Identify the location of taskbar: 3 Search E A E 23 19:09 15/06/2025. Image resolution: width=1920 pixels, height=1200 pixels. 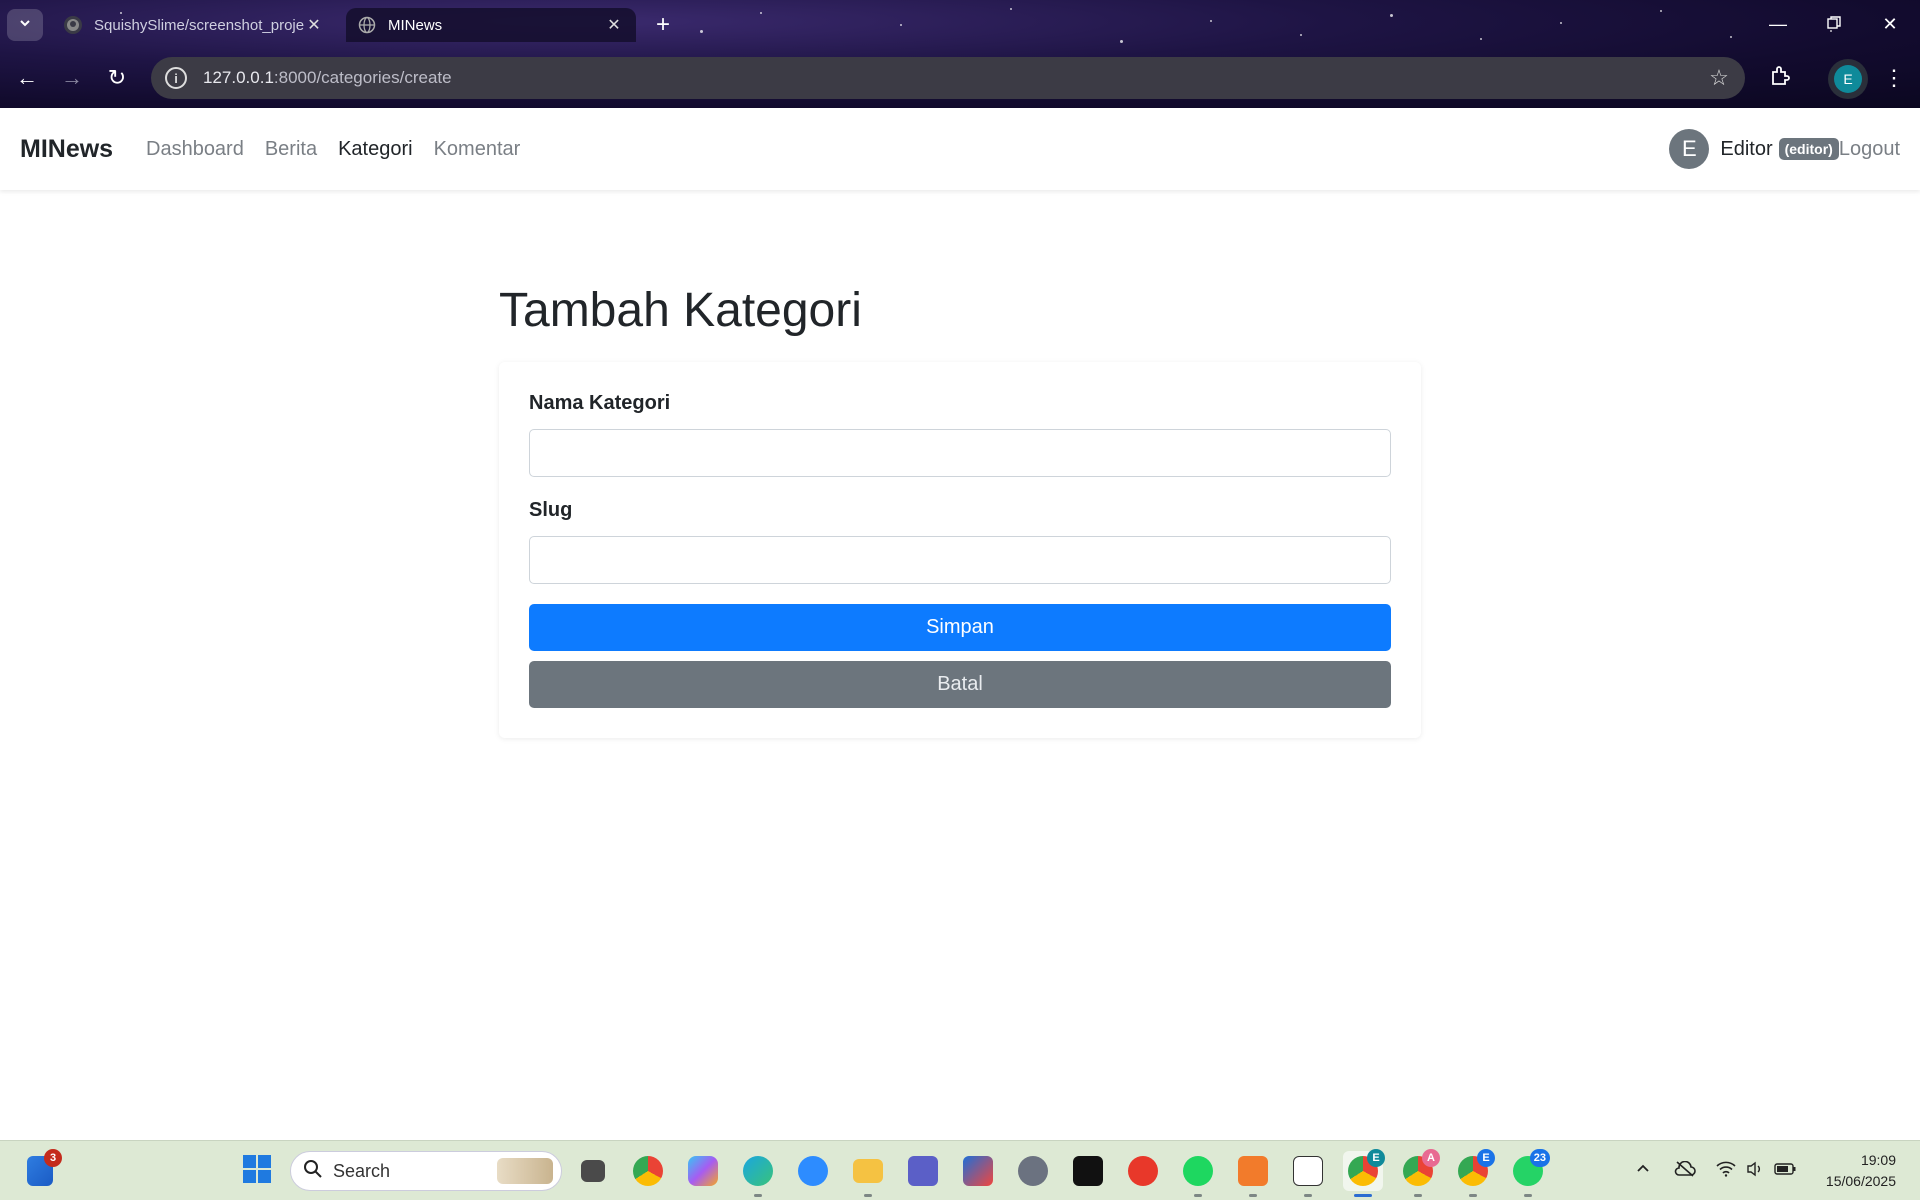
(960, 1170).